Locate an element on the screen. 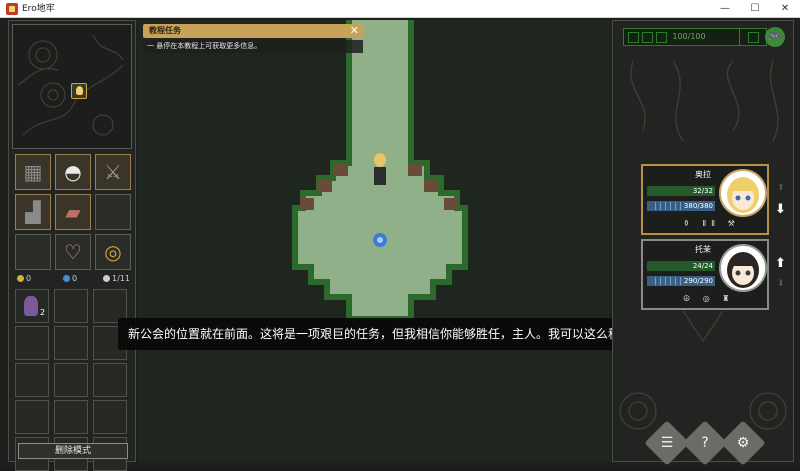 The height and width of the screenshot is (471, 800). boots-icon: ▟ is located at coordinates (33, 212).